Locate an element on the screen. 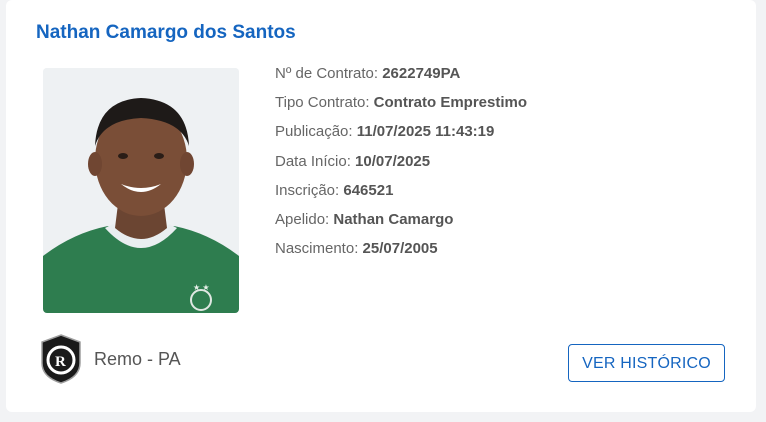  remo-crest-icon: R is located at coordinates (61, 359).